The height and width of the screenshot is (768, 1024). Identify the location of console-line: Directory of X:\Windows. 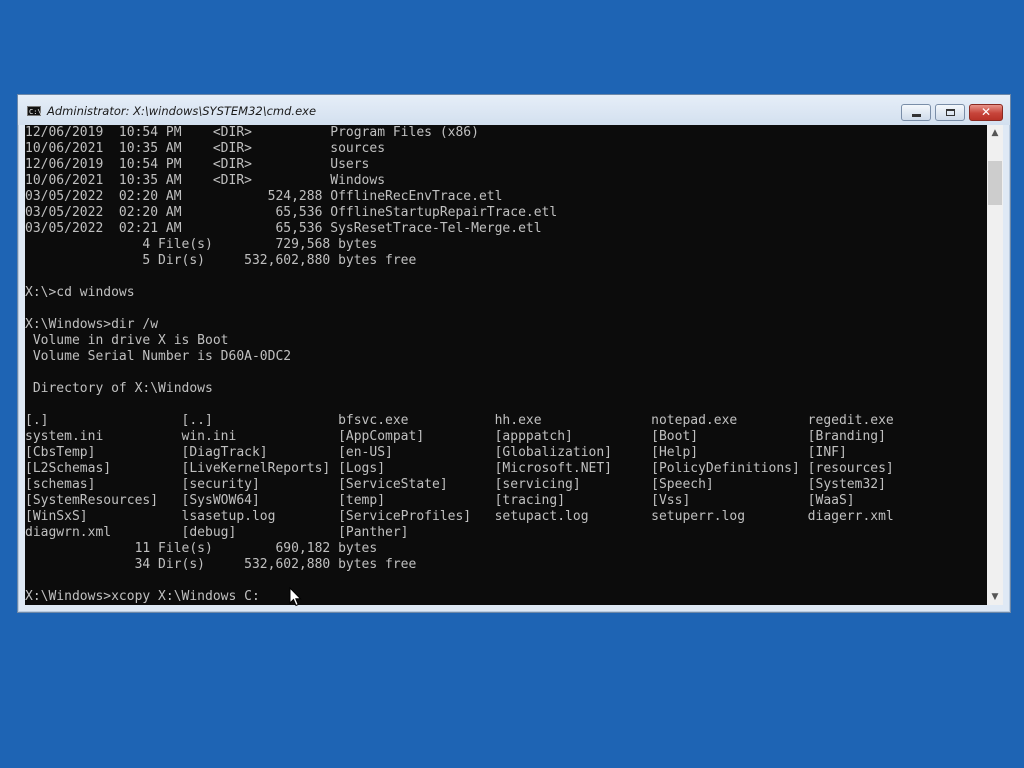
(119, 388).